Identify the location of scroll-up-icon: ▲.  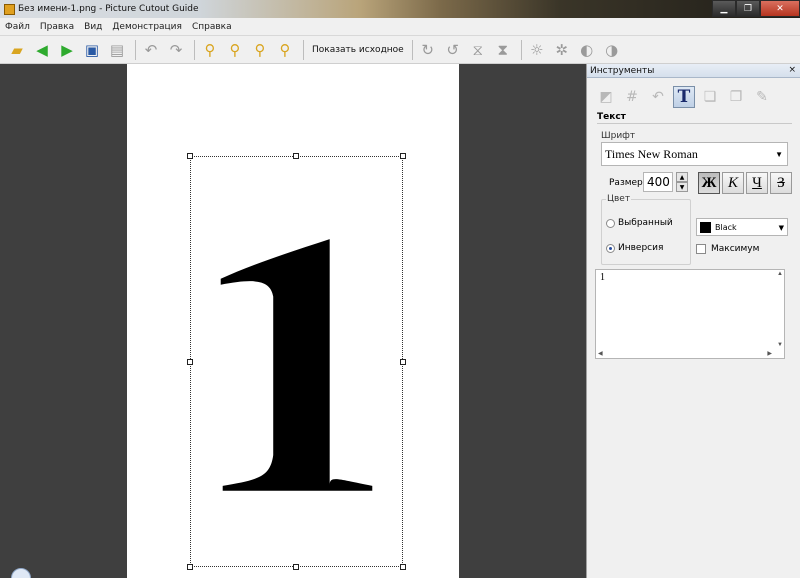
(780, 274).